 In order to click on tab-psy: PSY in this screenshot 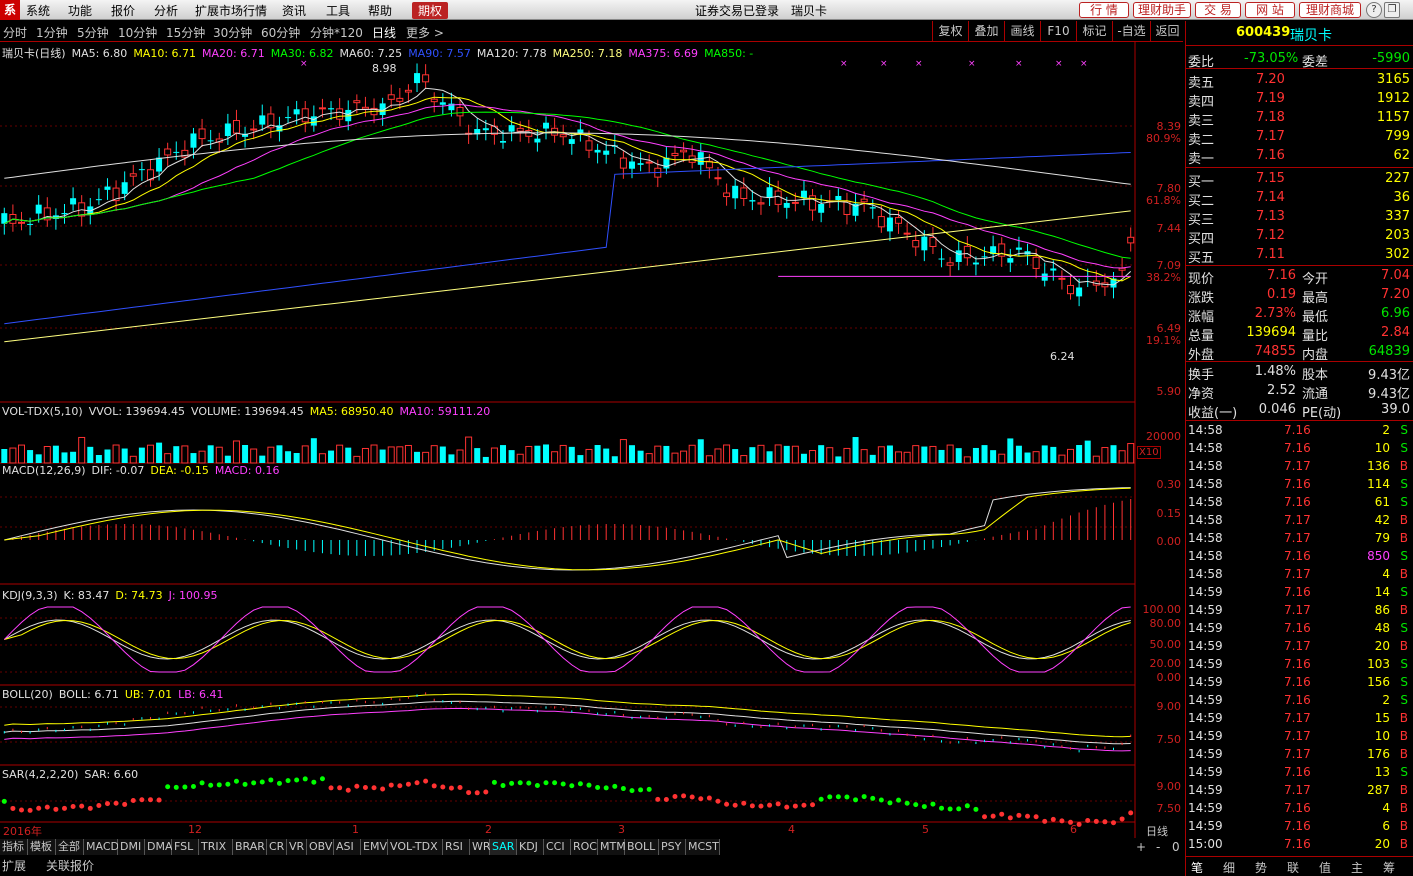, I will do `click(672, 847)`.